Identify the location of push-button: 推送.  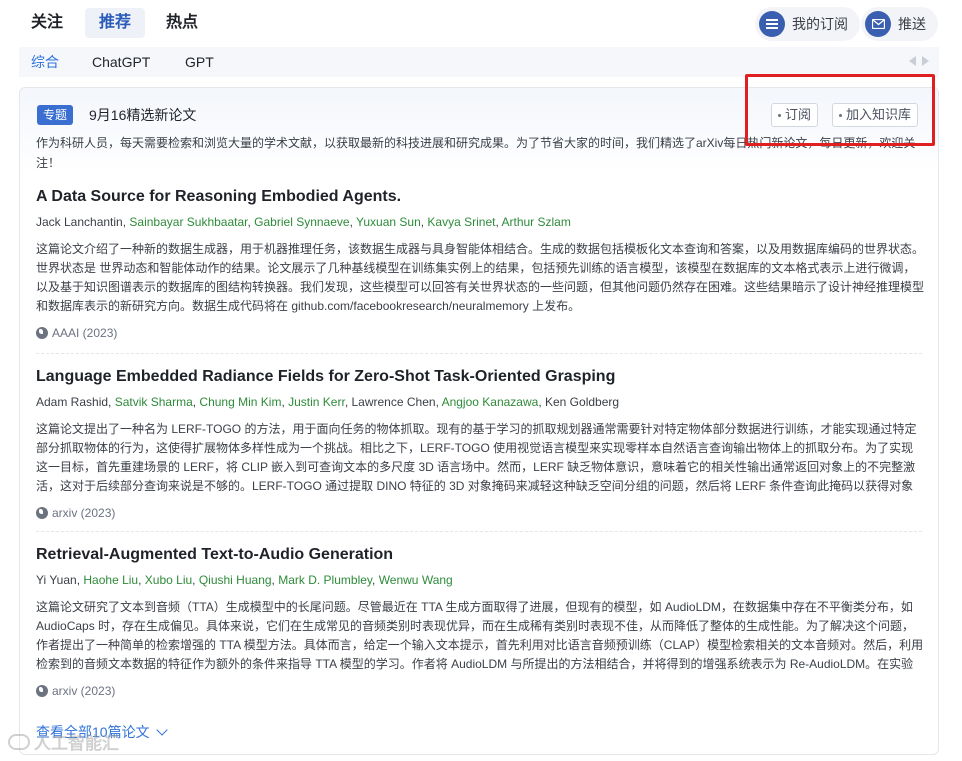
(899, 24).